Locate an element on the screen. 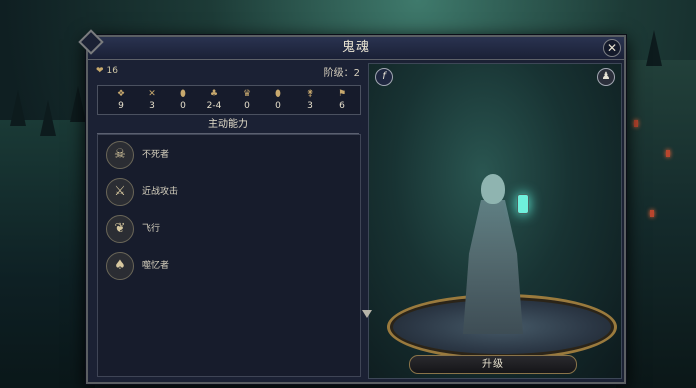  stat-value: 9 is located at coordinates (121, 106).